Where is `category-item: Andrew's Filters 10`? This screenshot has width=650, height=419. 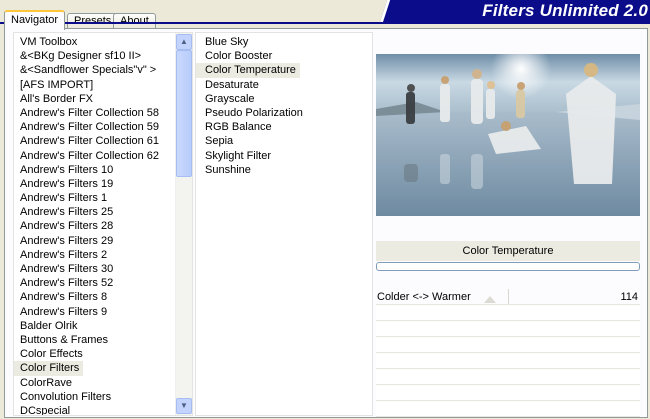 category-item: Andrew's Filters 10 is located at coordinates (103, 170).